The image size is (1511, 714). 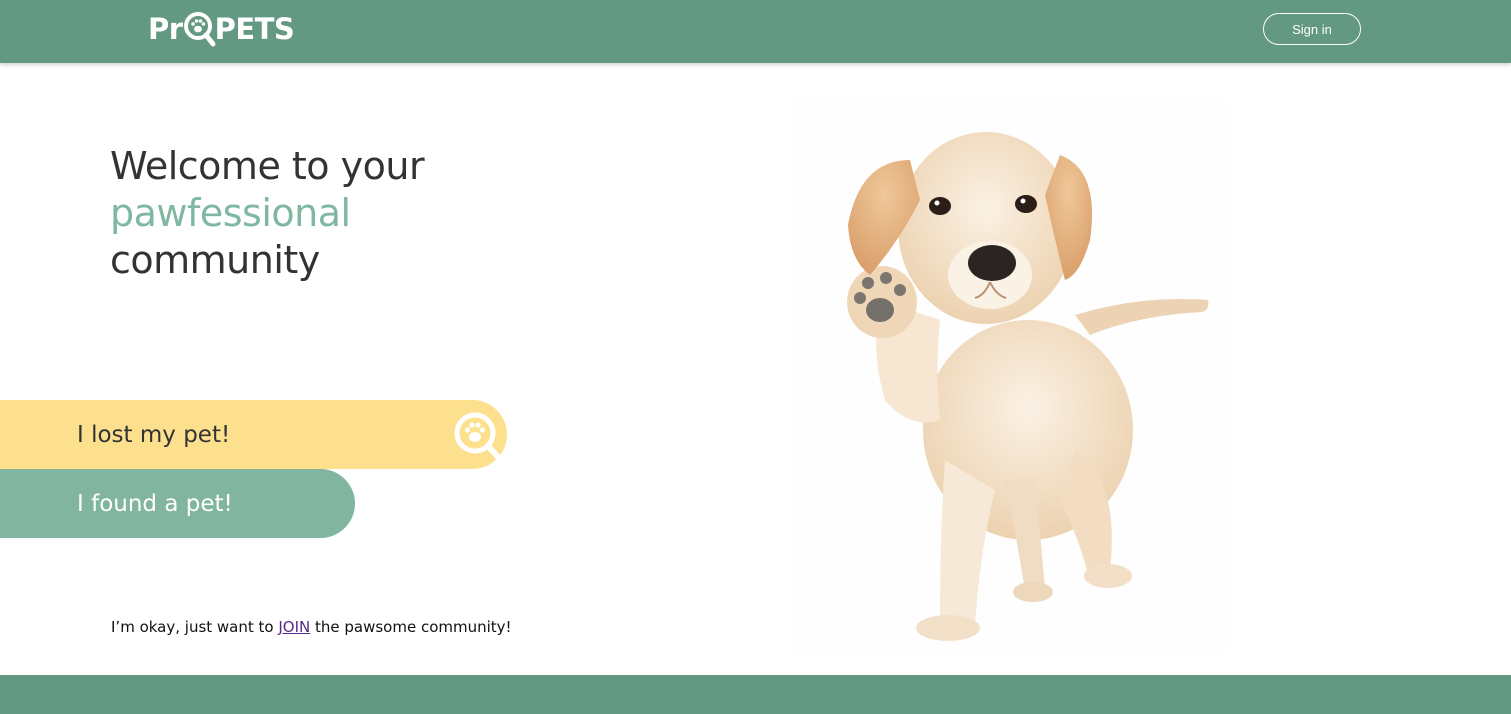 What do you see at coordinates (267, 166) in the screenshot?
I see `headline-line-1: Welcome to your` at bounding box center [267, 166].